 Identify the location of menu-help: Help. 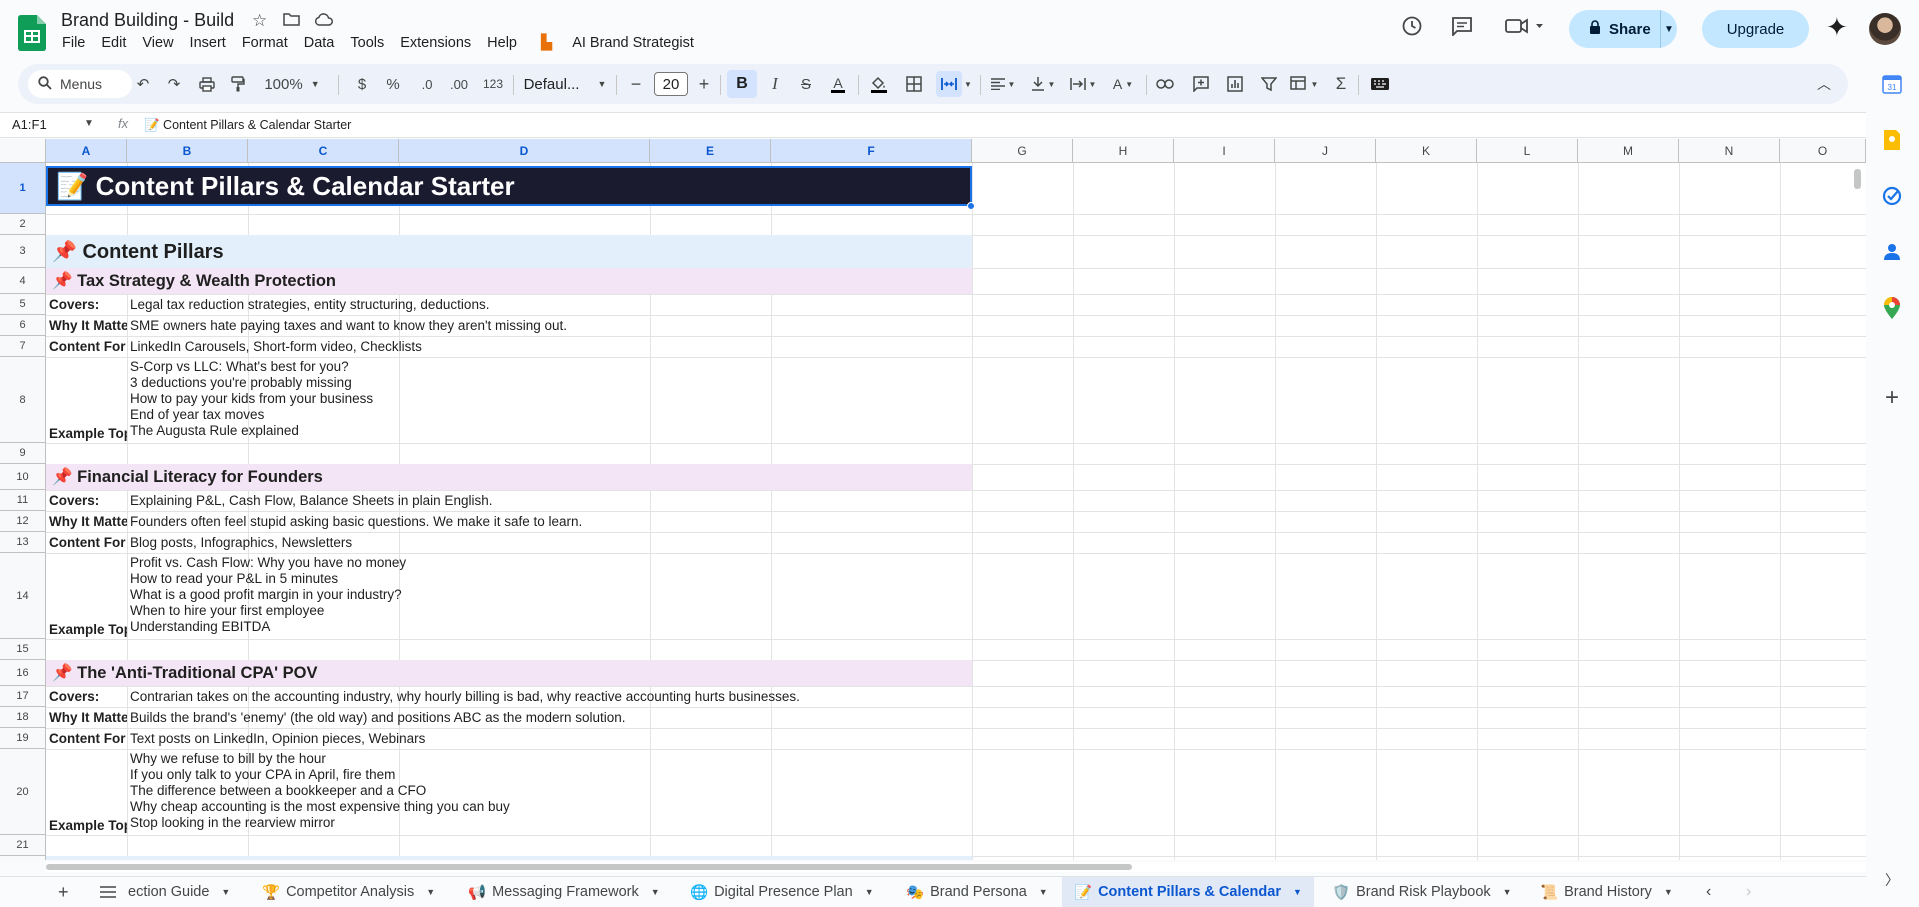
(502, 45).